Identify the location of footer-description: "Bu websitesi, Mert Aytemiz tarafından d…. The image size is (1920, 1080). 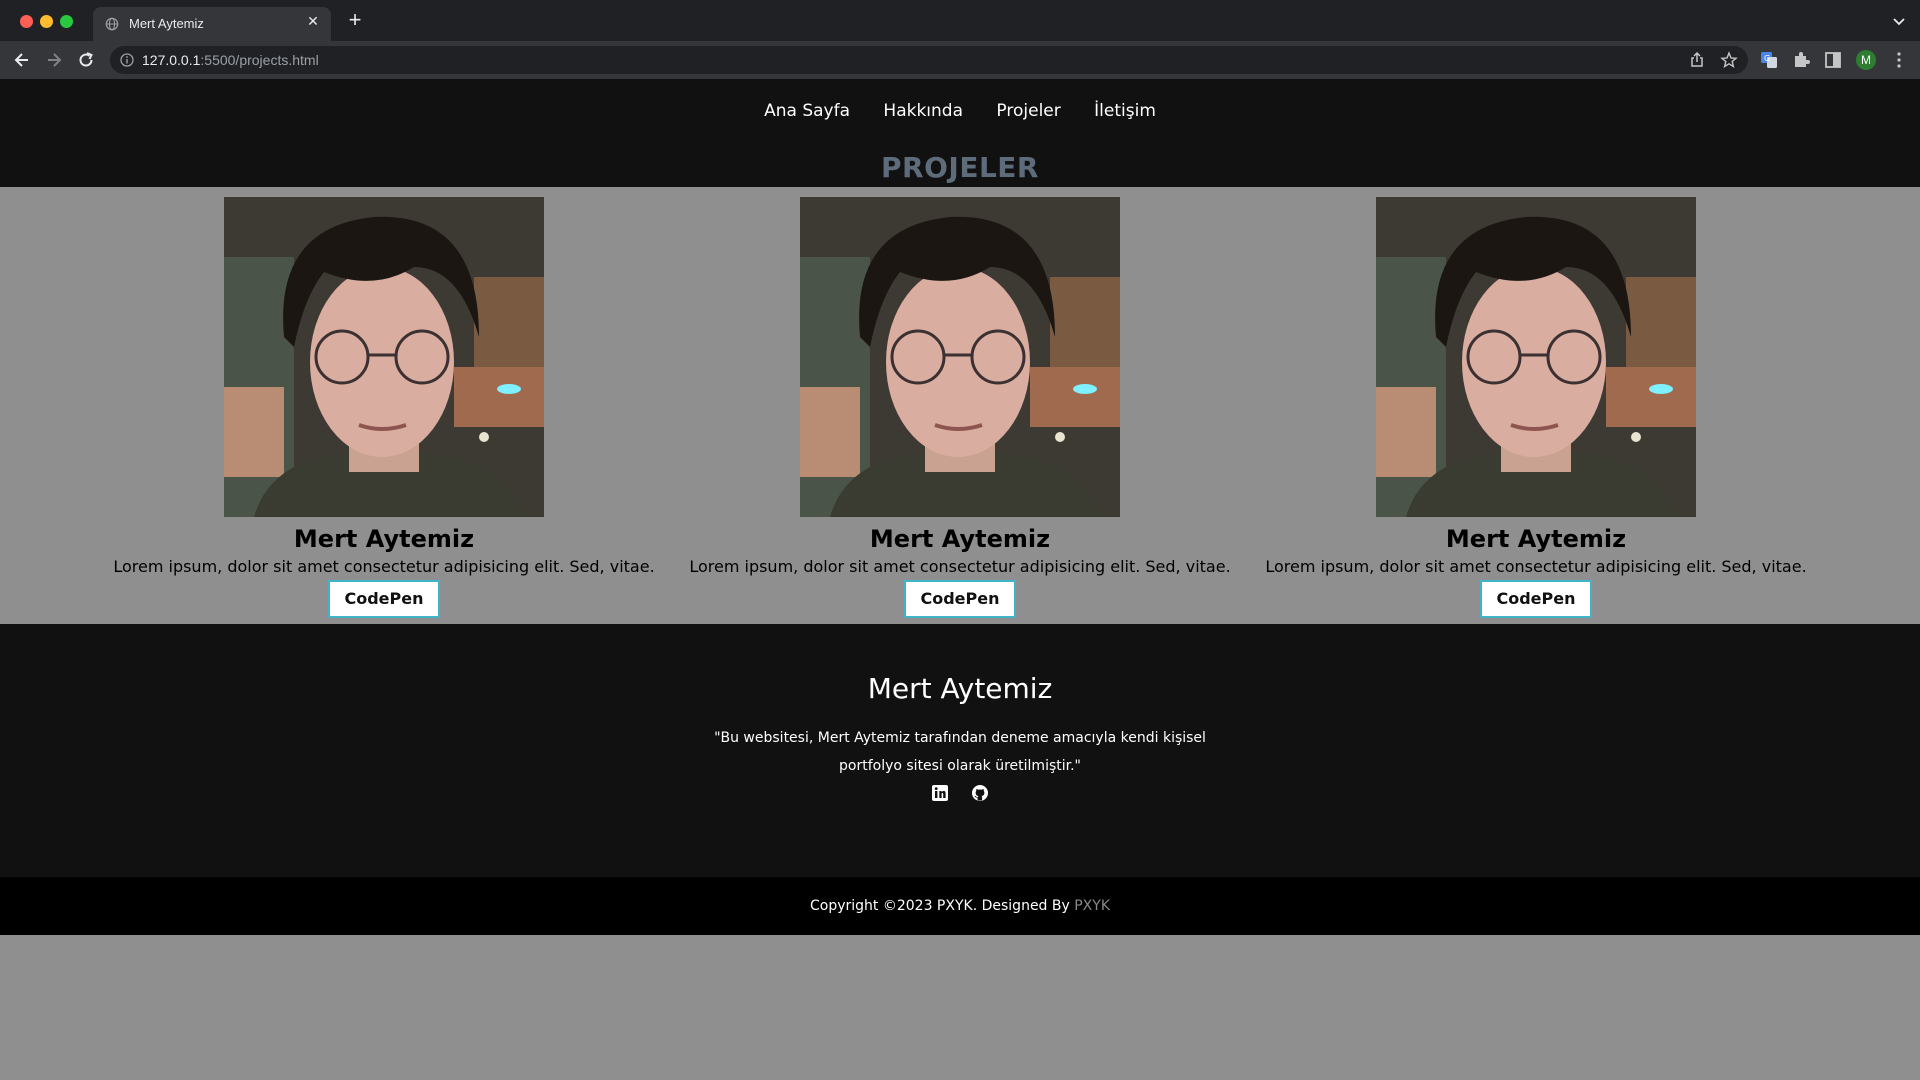
(960, 752).